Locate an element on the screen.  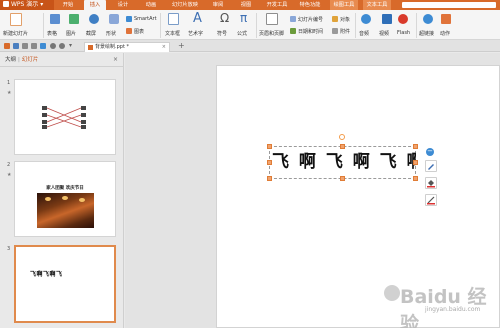
tab-view: 视图 is located at coordinates (246, 5).